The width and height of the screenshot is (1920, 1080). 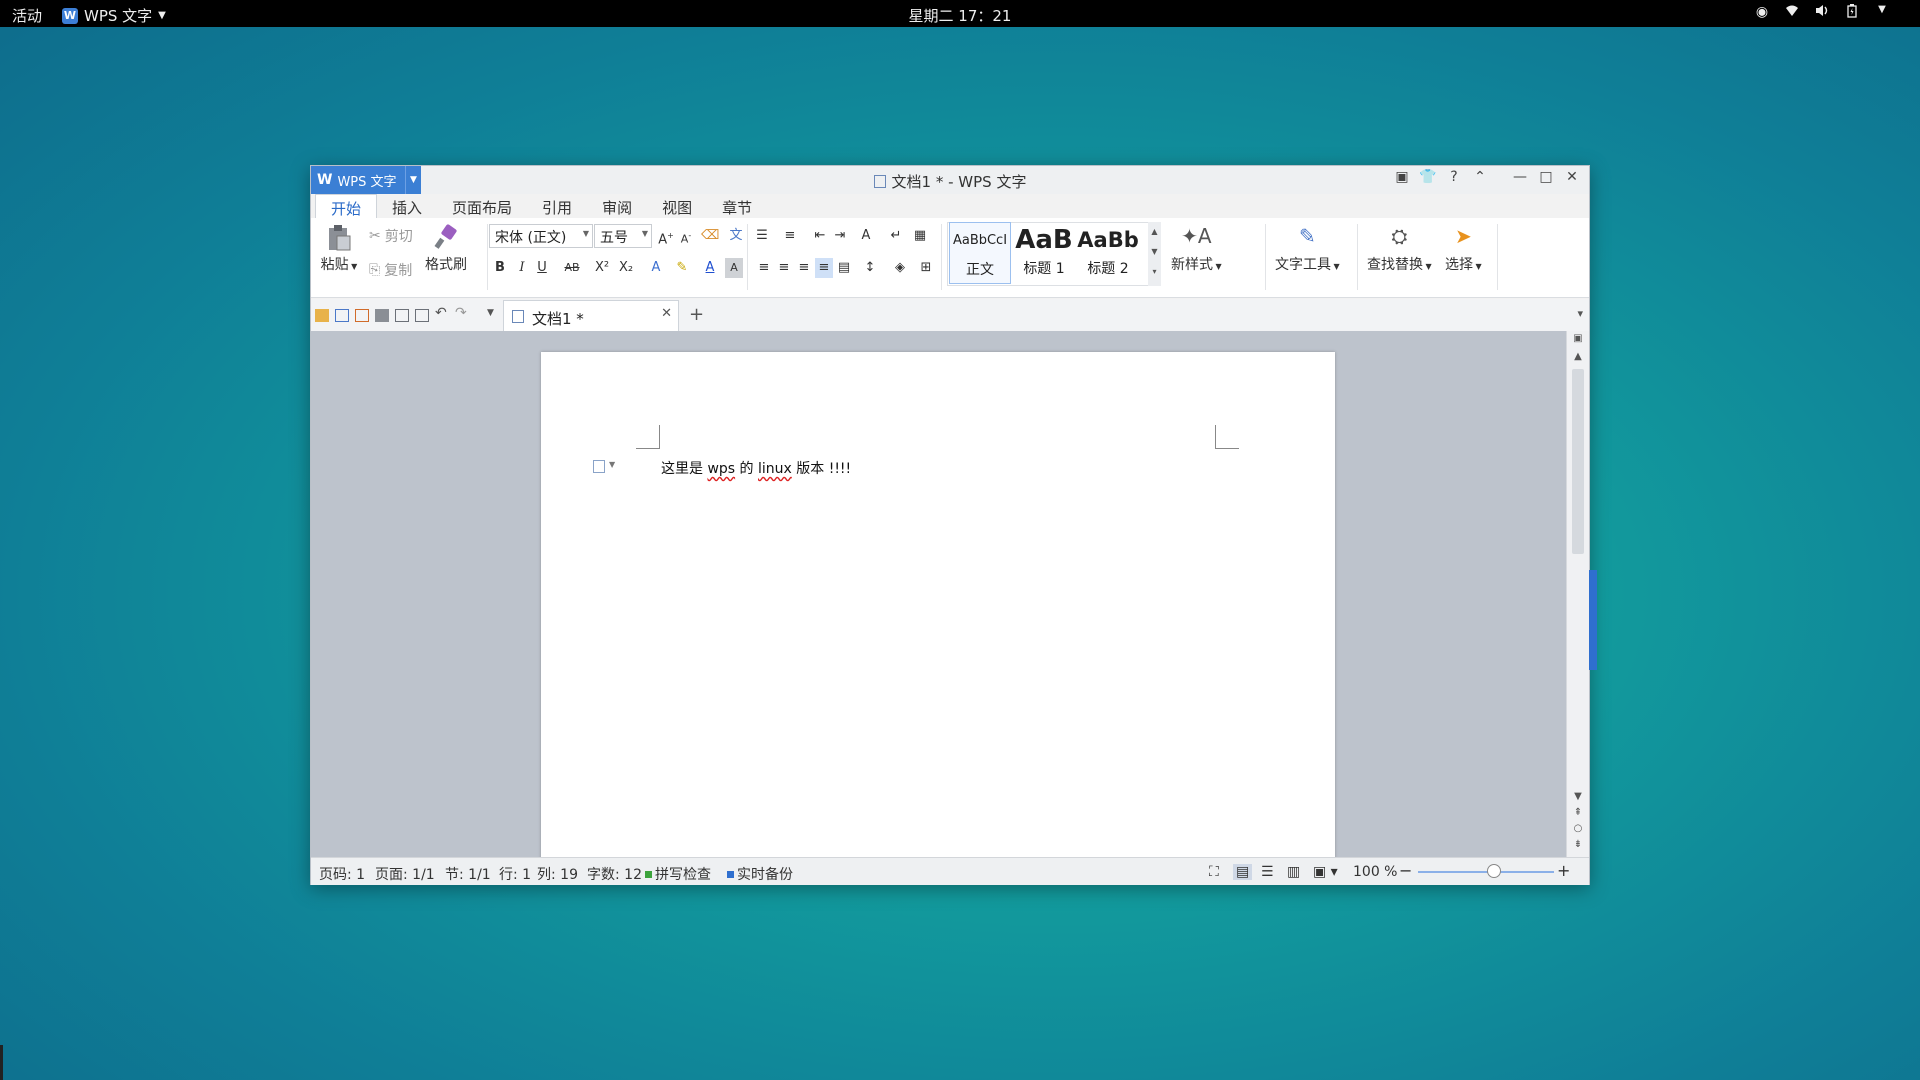 What do you see at coordinates (710, 268) in the screenshot?
I see `font-color-icon: A` at bounding box center [710, 268].